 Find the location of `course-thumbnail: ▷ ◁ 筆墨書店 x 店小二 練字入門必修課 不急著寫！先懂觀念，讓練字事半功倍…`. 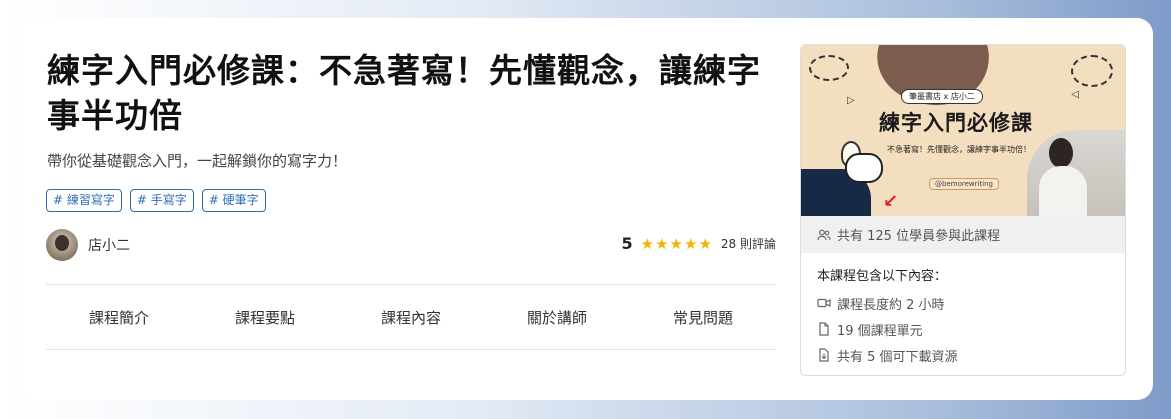

course-thumbnail: ▷ ◁ 筆墨書店 x 店小二 練字入門必修課 不急著寫！先懂觀念，讓練字事半功倍… is located at coordinates (963, 130).